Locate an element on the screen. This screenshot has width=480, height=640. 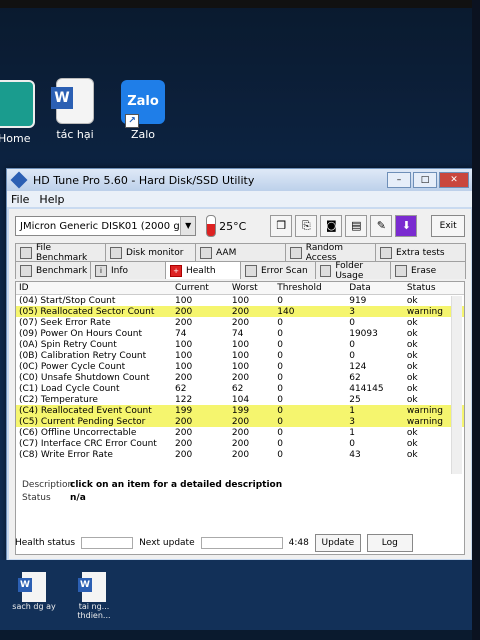
cell-worst: 100 is located at coordinates (240, 300).